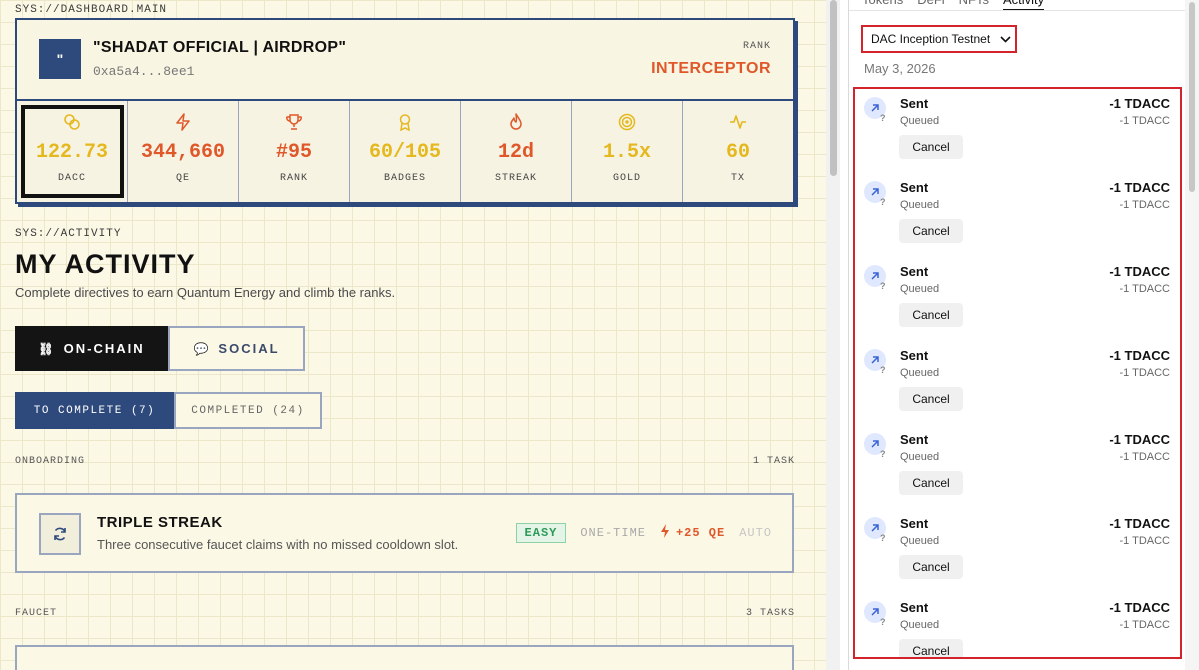 The width and height of the screenshot is (1199, 670). I want to click on network-name: DAC Inception Testnet, so click(931, 39).